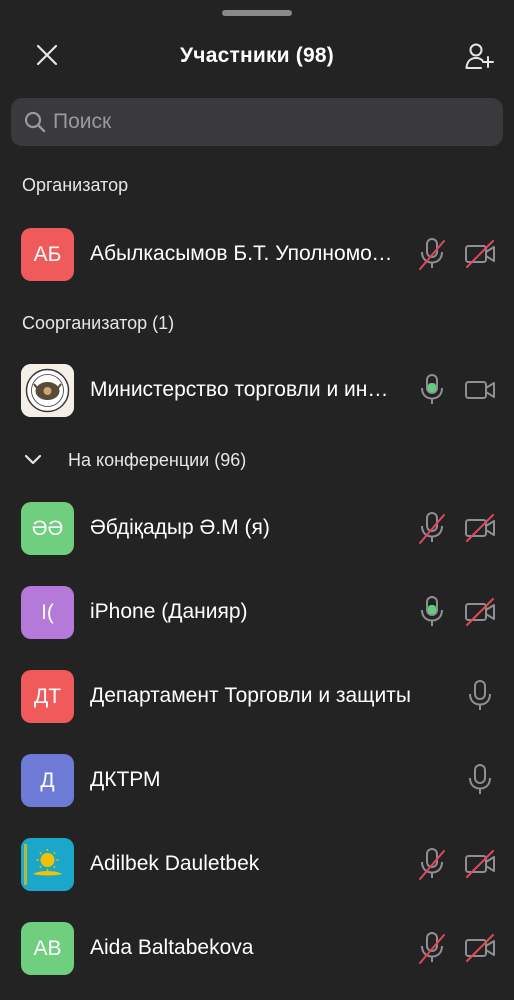  I want to click on participant-name: Adilbek Dauletbek, so click(175, 863).